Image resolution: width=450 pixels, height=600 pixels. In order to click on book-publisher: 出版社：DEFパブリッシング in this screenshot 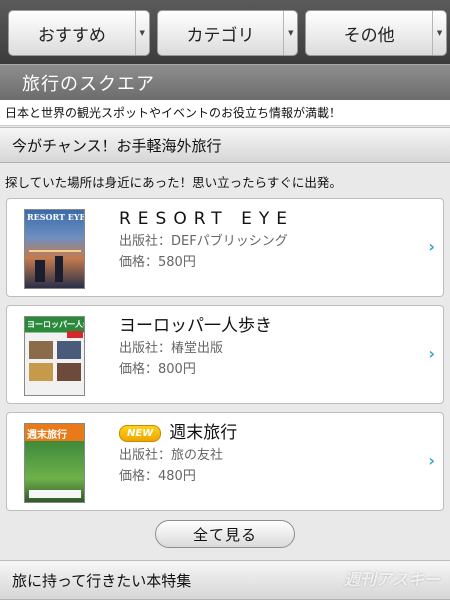, I will do `click(203, 241)`.